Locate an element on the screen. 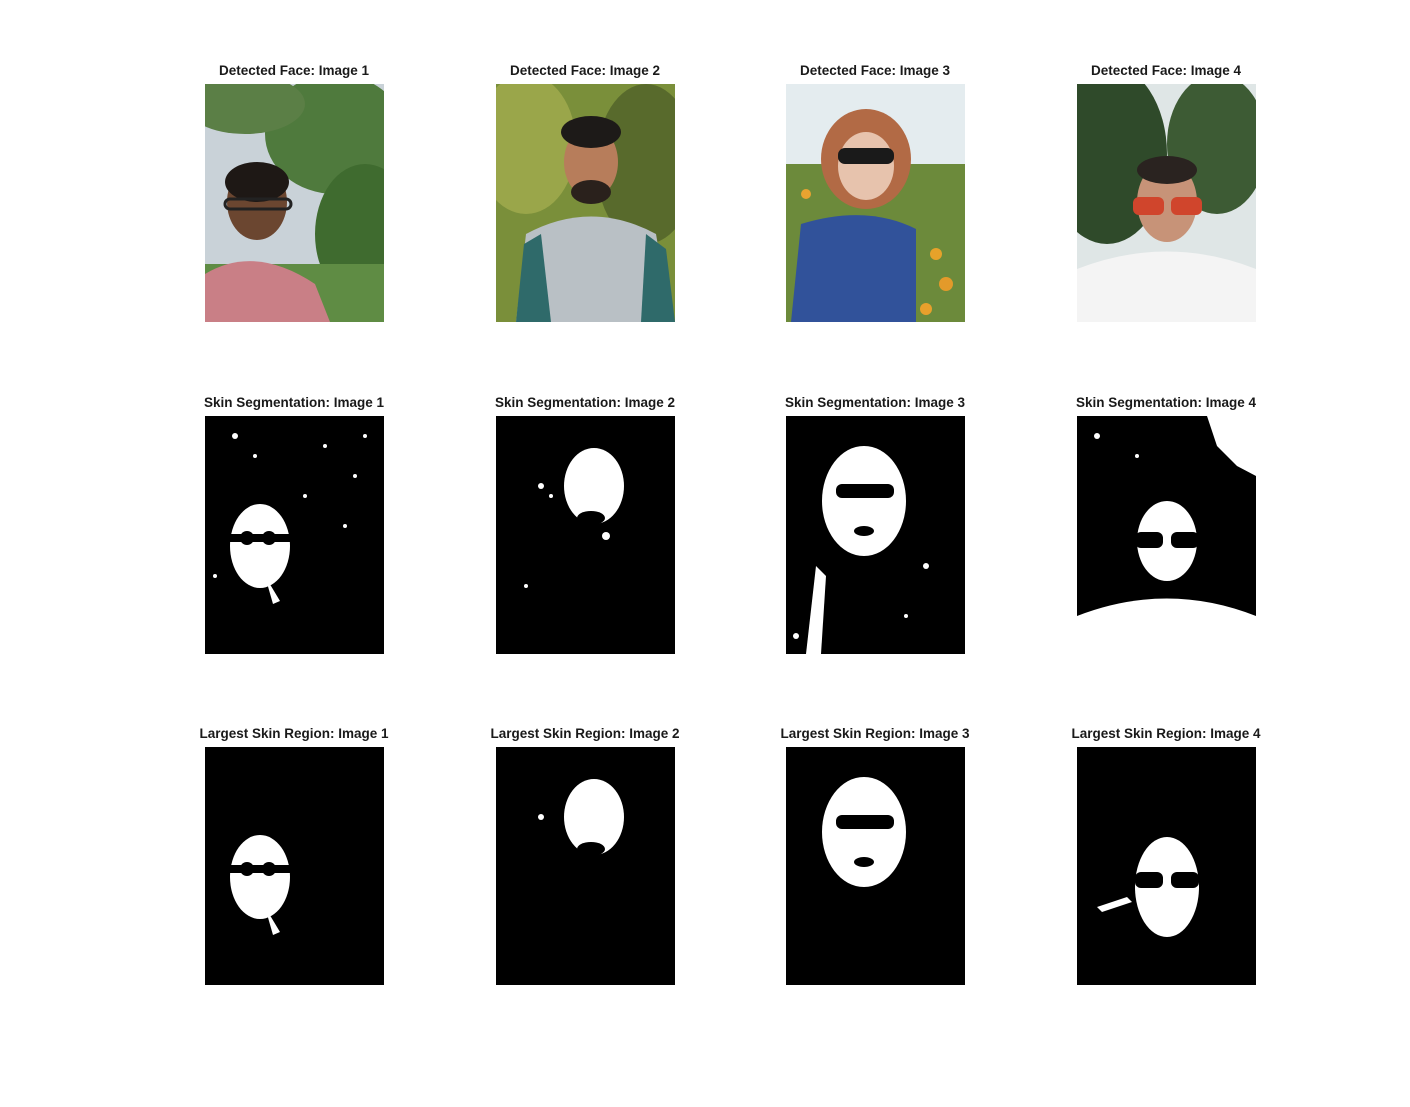 This screenshot has height=1107, width=1410. subplot-largest-skin-region-3: Largest Skin Region: Image 3 is located at coordinates (875, 863).